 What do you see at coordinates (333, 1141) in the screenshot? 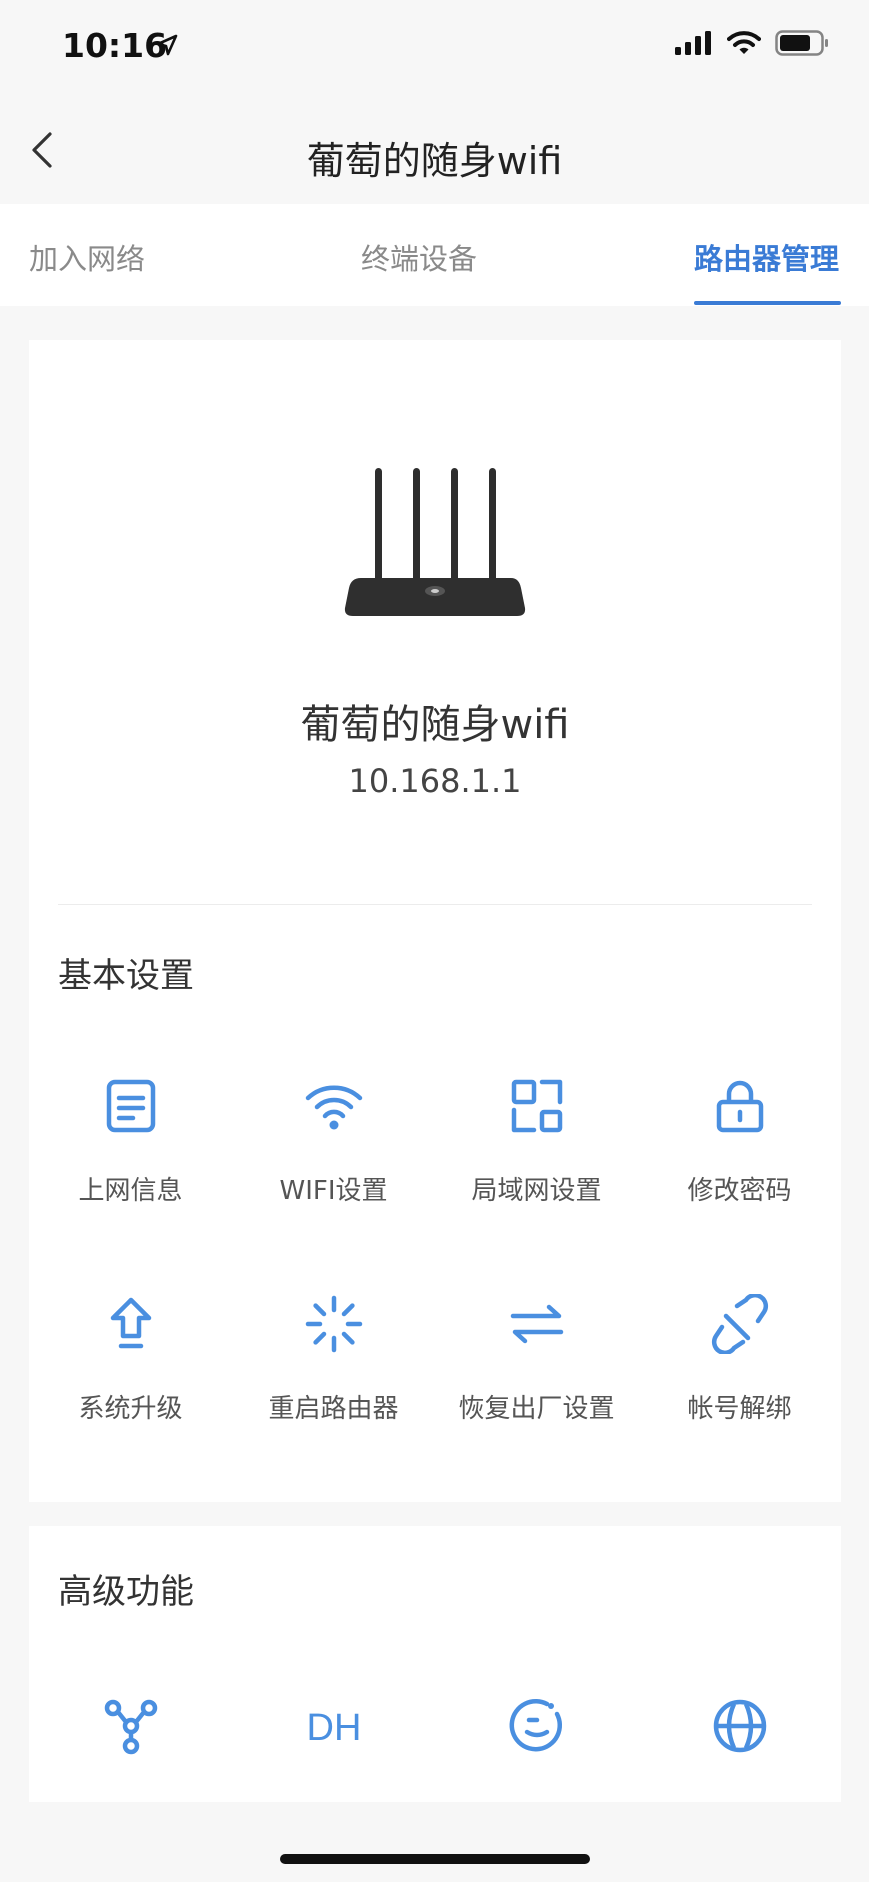
I see `wifi-settings-button: WIFI设置` at bounding box center [333, 1141].